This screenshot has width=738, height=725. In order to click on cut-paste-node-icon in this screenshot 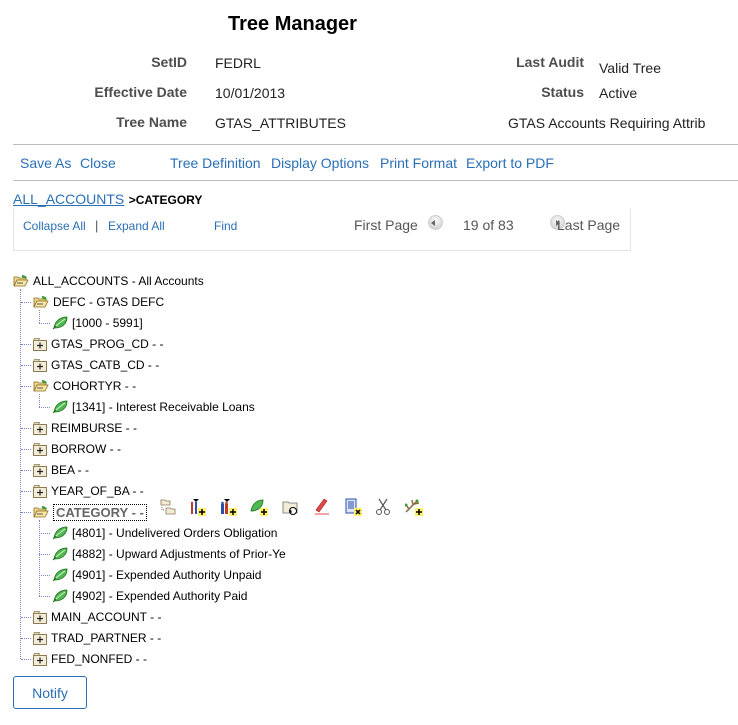, I will do `click(168, 507)`.